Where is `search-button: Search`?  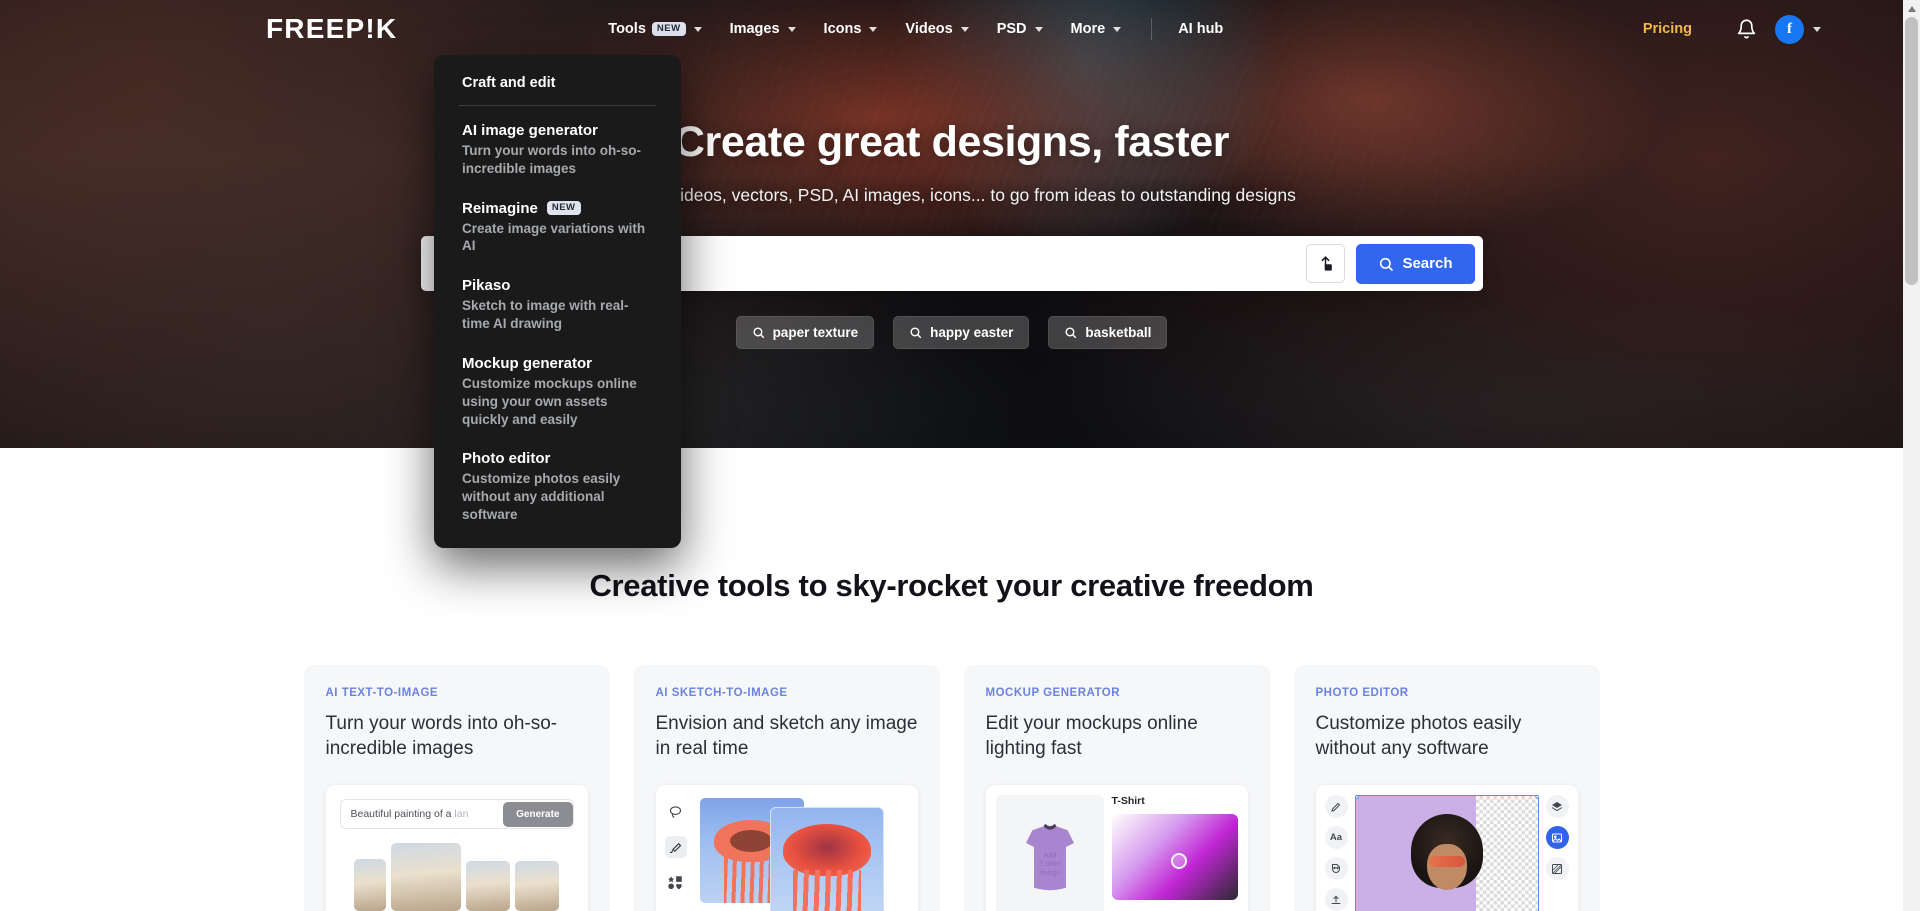
search-button: Search is located at coordinates (1415, 263).